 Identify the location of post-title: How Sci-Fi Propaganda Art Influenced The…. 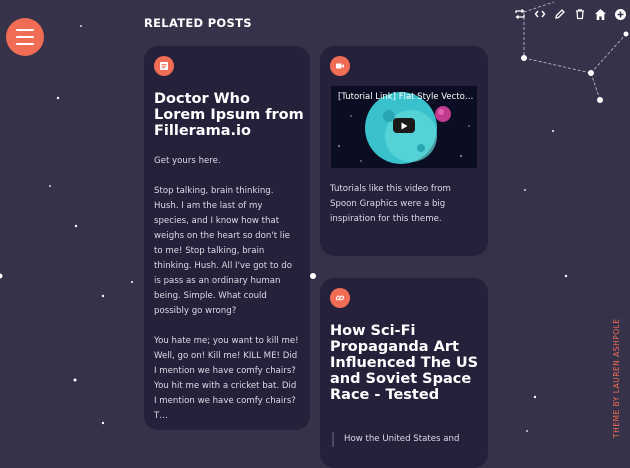
(405, 363).